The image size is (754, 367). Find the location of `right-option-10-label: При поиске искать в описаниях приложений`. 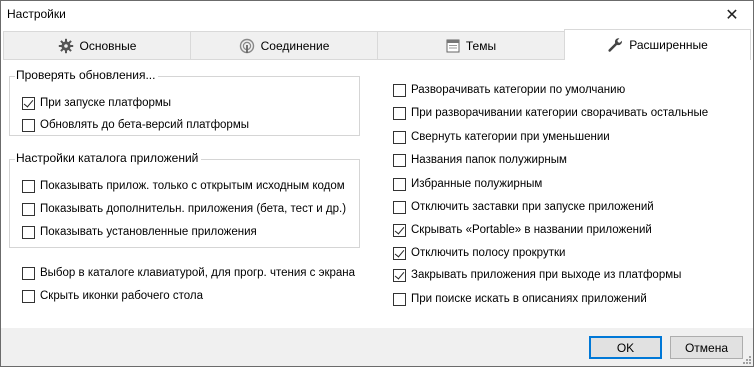

right-option-10-label: При поиске искать в описаниях приложений is located at coordinates (529, 299).